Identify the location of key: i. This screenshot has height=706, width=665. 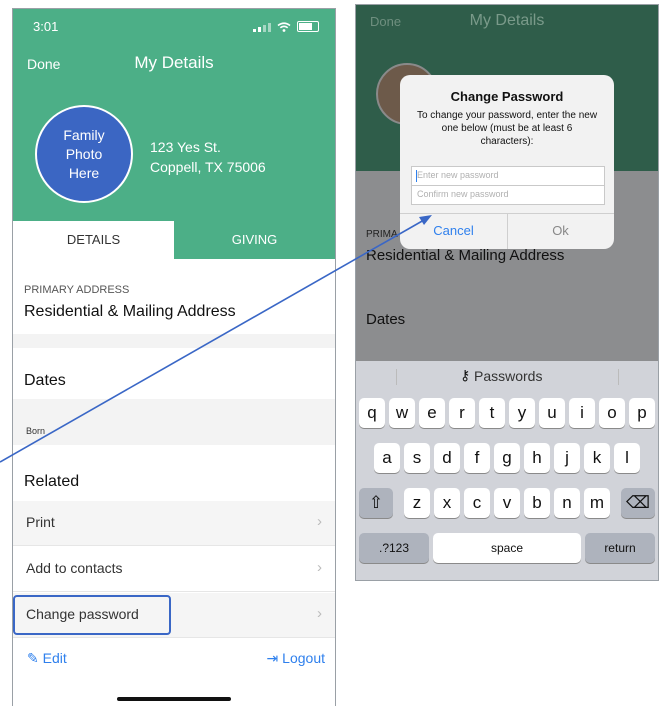
(582, 413).